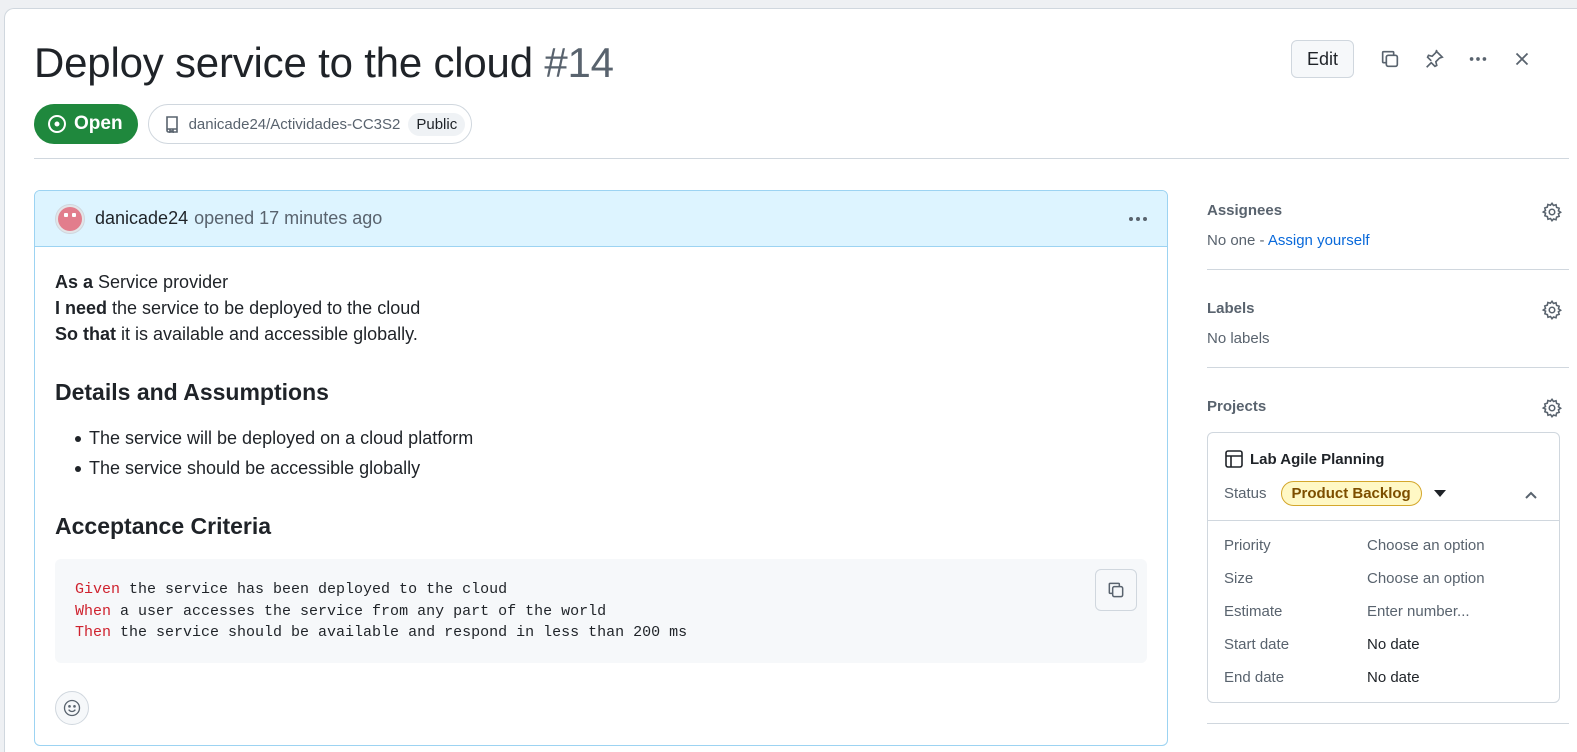 The width and height of the screenshot is (1577, 752). What do you see at coordinates (1317, 459) in the screenshot?
I see `project-name: Lab Agile Planning` at bounding box center [1317, 459].